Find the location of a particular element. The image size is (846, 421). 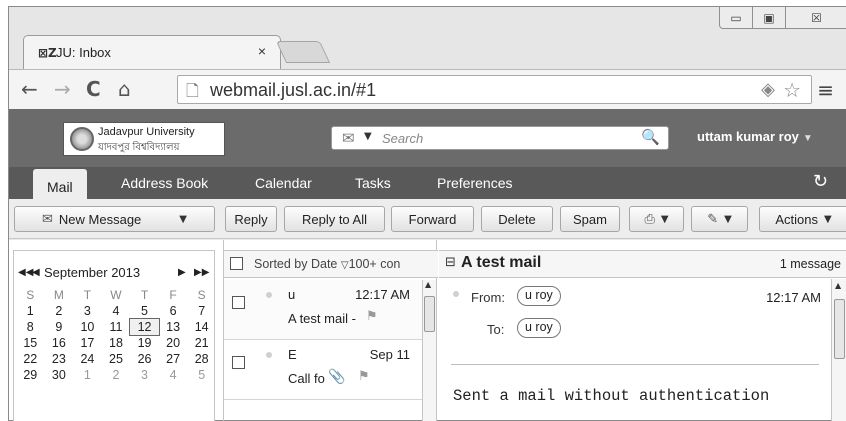

print-button: ⎙ ▼ is located at coordinates (656, 219).